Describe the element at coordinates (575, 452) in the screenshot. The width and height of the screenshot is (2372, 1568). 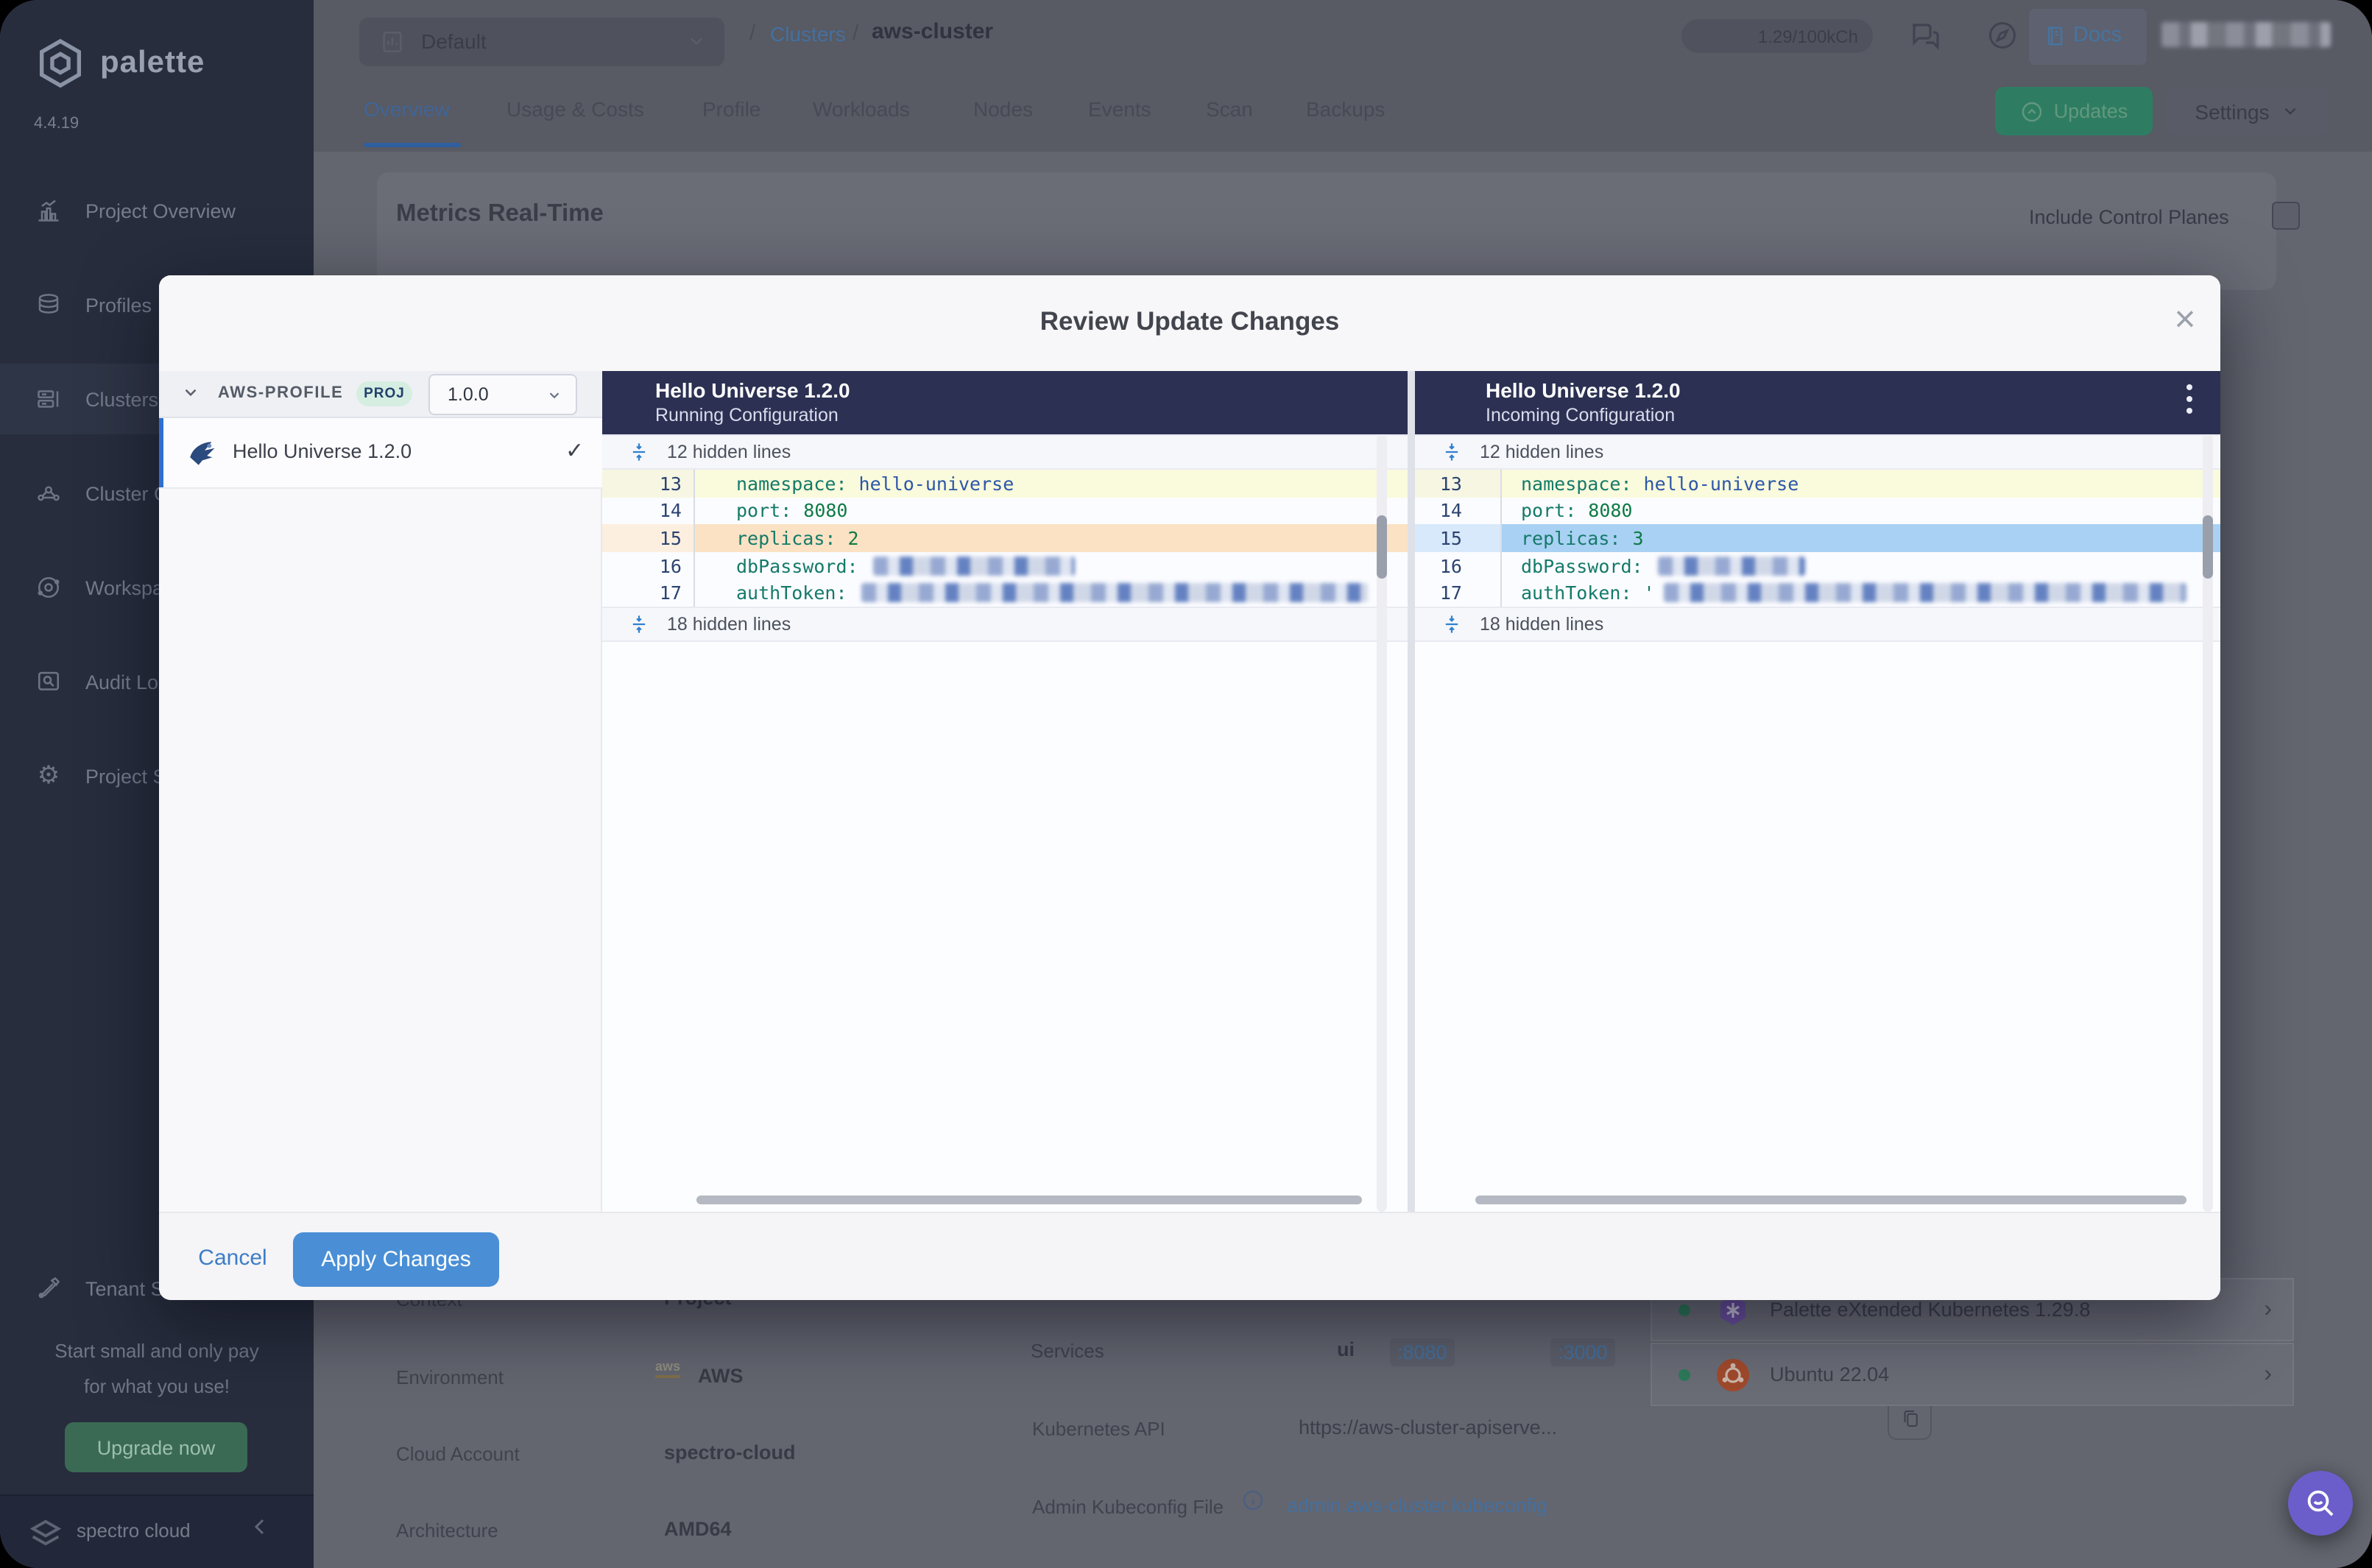
I see `check-icon: ✓` at that location.